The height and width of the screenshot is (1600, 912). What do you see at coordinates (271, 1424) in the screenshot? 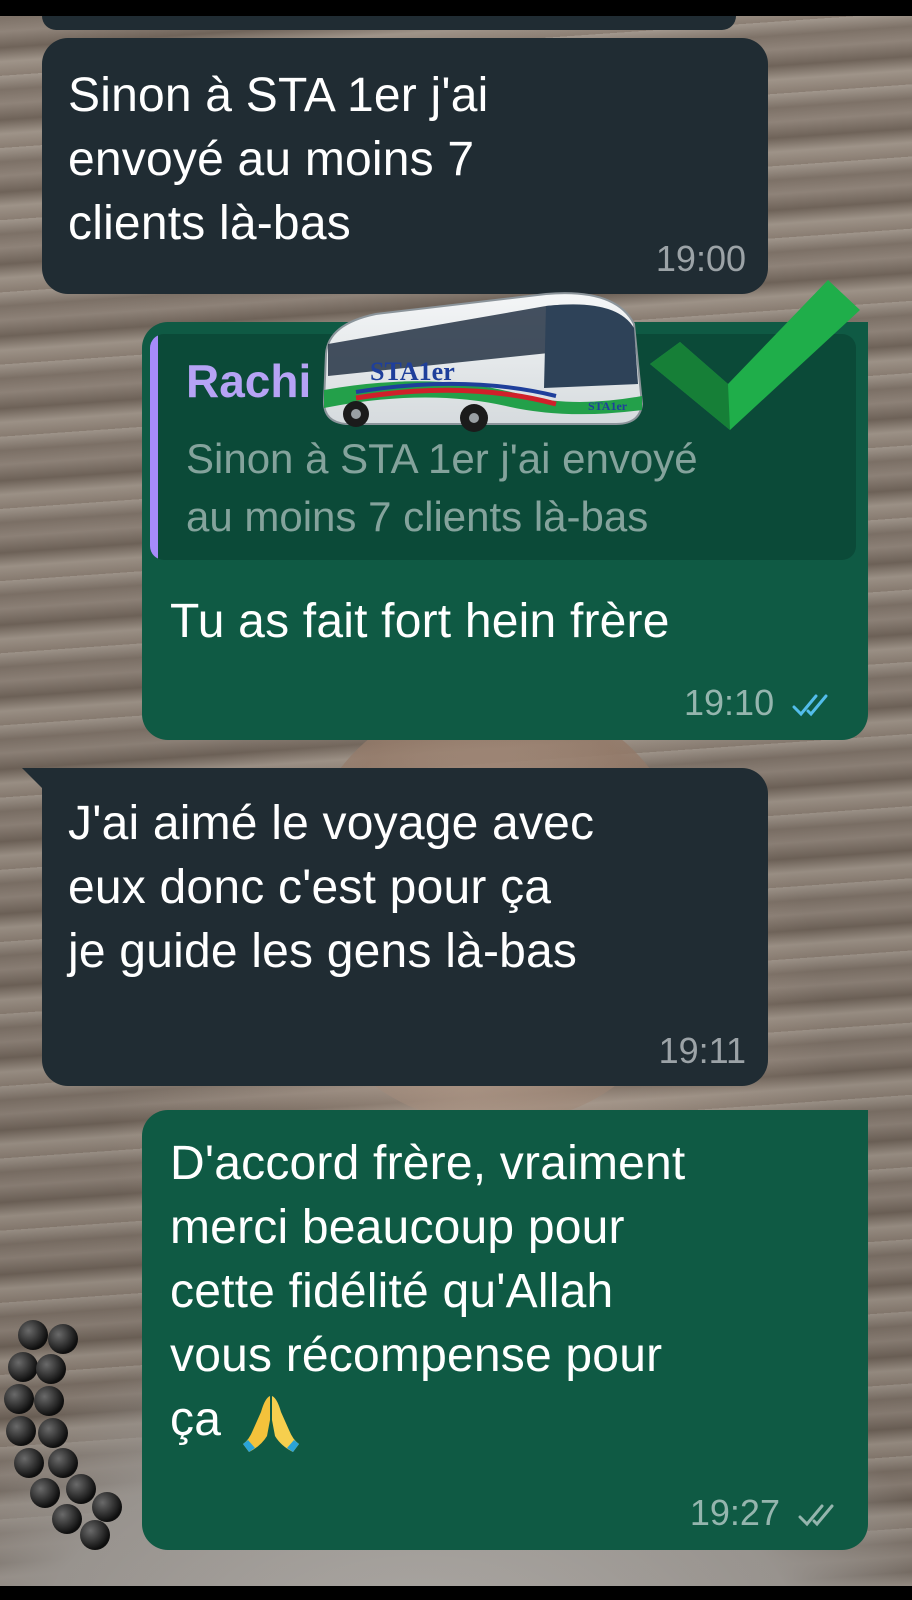
I see `folded-hands-icon` at bounding box center [271, 1424].